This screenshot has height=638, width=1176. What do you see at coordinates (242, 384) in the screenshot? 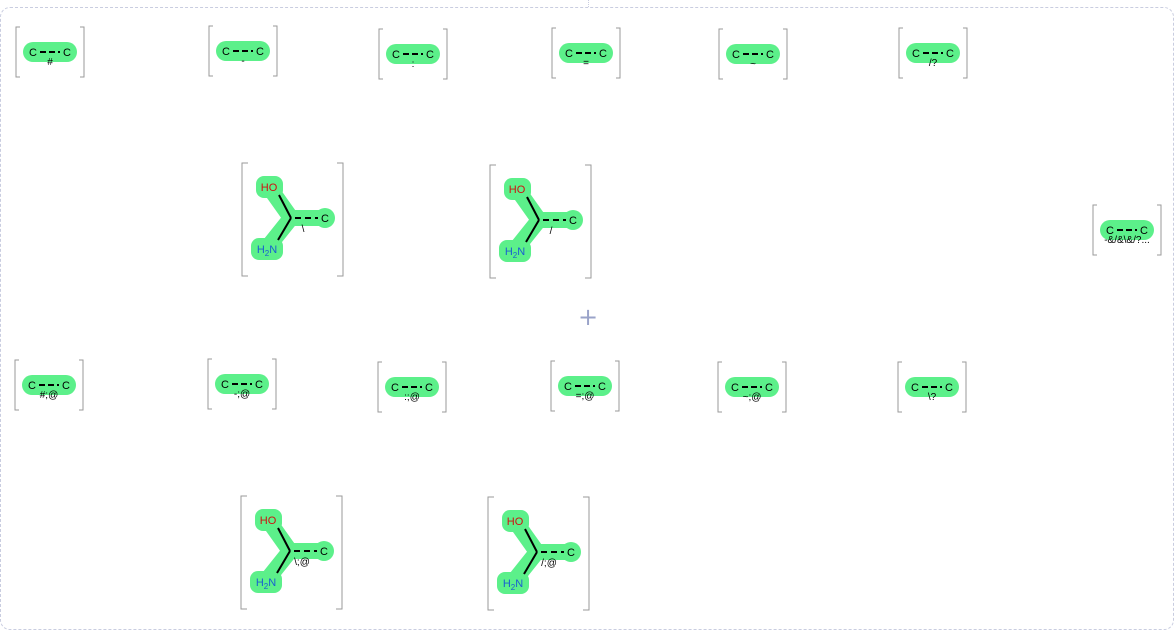
I see `molecule-bond-single-ring: C C -;@` at bounding box center [242, 384].